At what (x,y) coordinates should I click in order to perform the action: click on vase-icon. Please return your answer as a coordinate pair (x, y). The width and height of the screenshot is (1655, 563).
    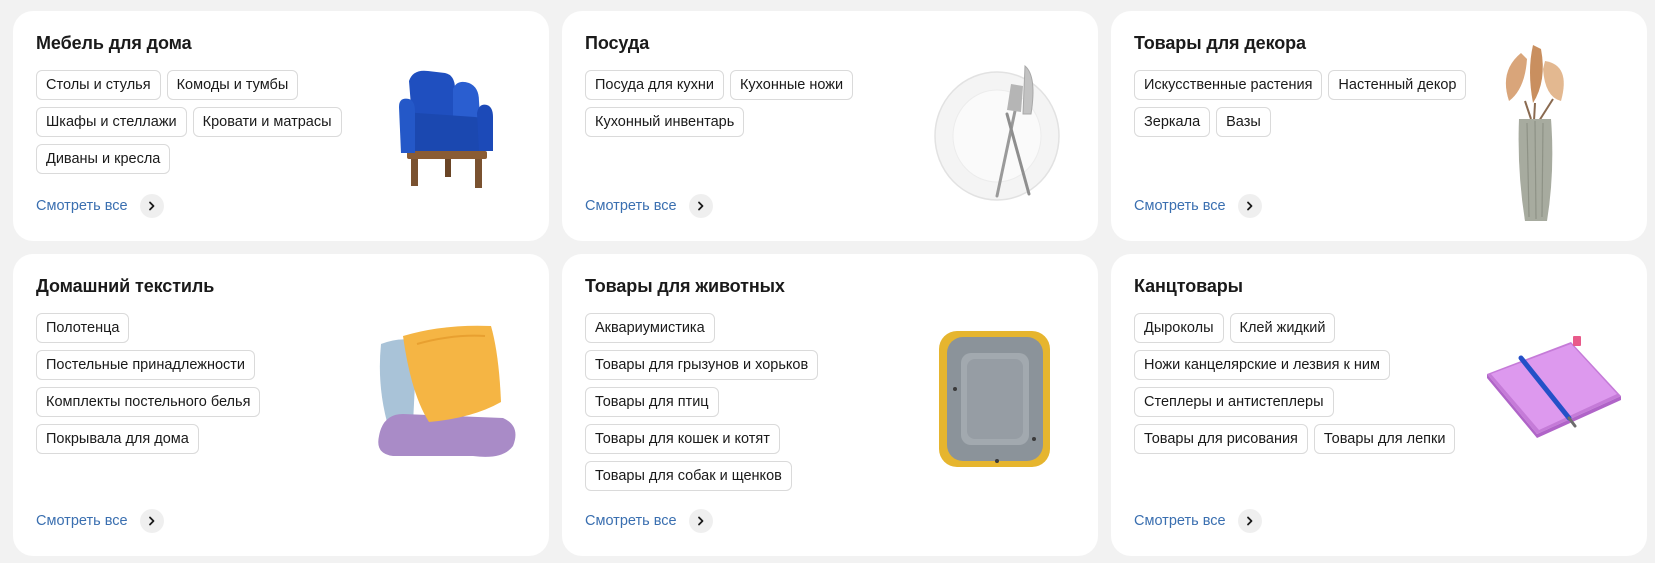
    Looking at the image, I should click on (1534, 133).